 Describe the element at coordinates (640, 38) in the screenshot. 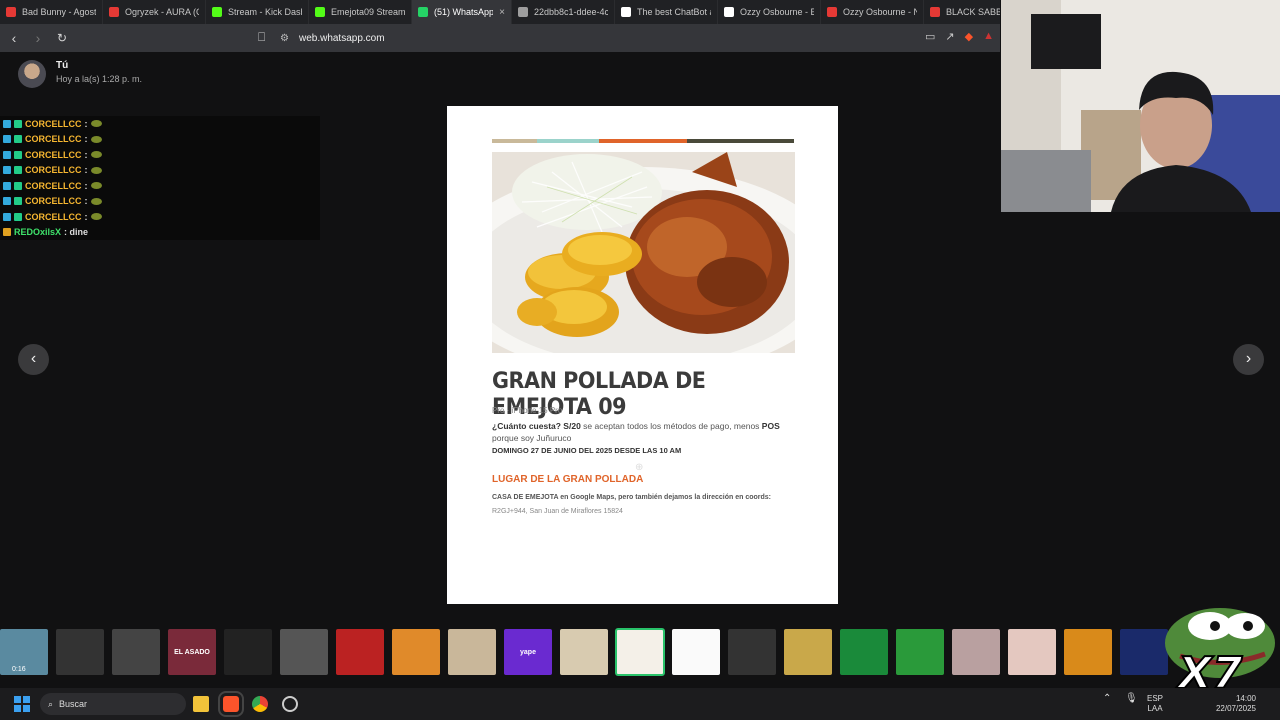

I see `url-field: ⚙ web.whatsapp.com` at that location.